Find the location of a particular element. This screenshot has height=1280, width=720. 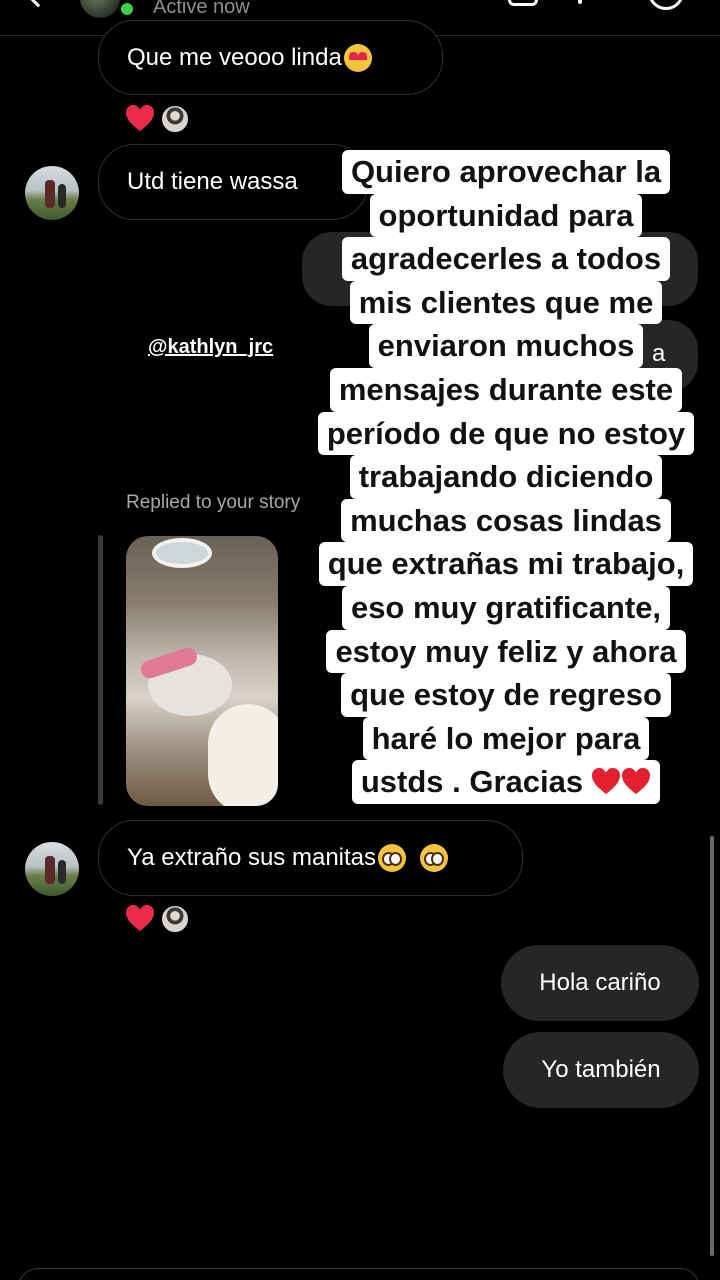

scrollbar is located at coordinates (712, 1046).